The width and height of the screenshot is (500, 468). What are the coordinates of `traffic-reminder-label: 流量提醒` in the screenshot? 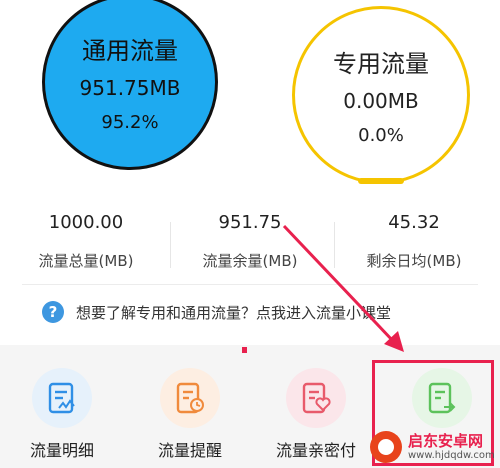 It's located at (189, 450).